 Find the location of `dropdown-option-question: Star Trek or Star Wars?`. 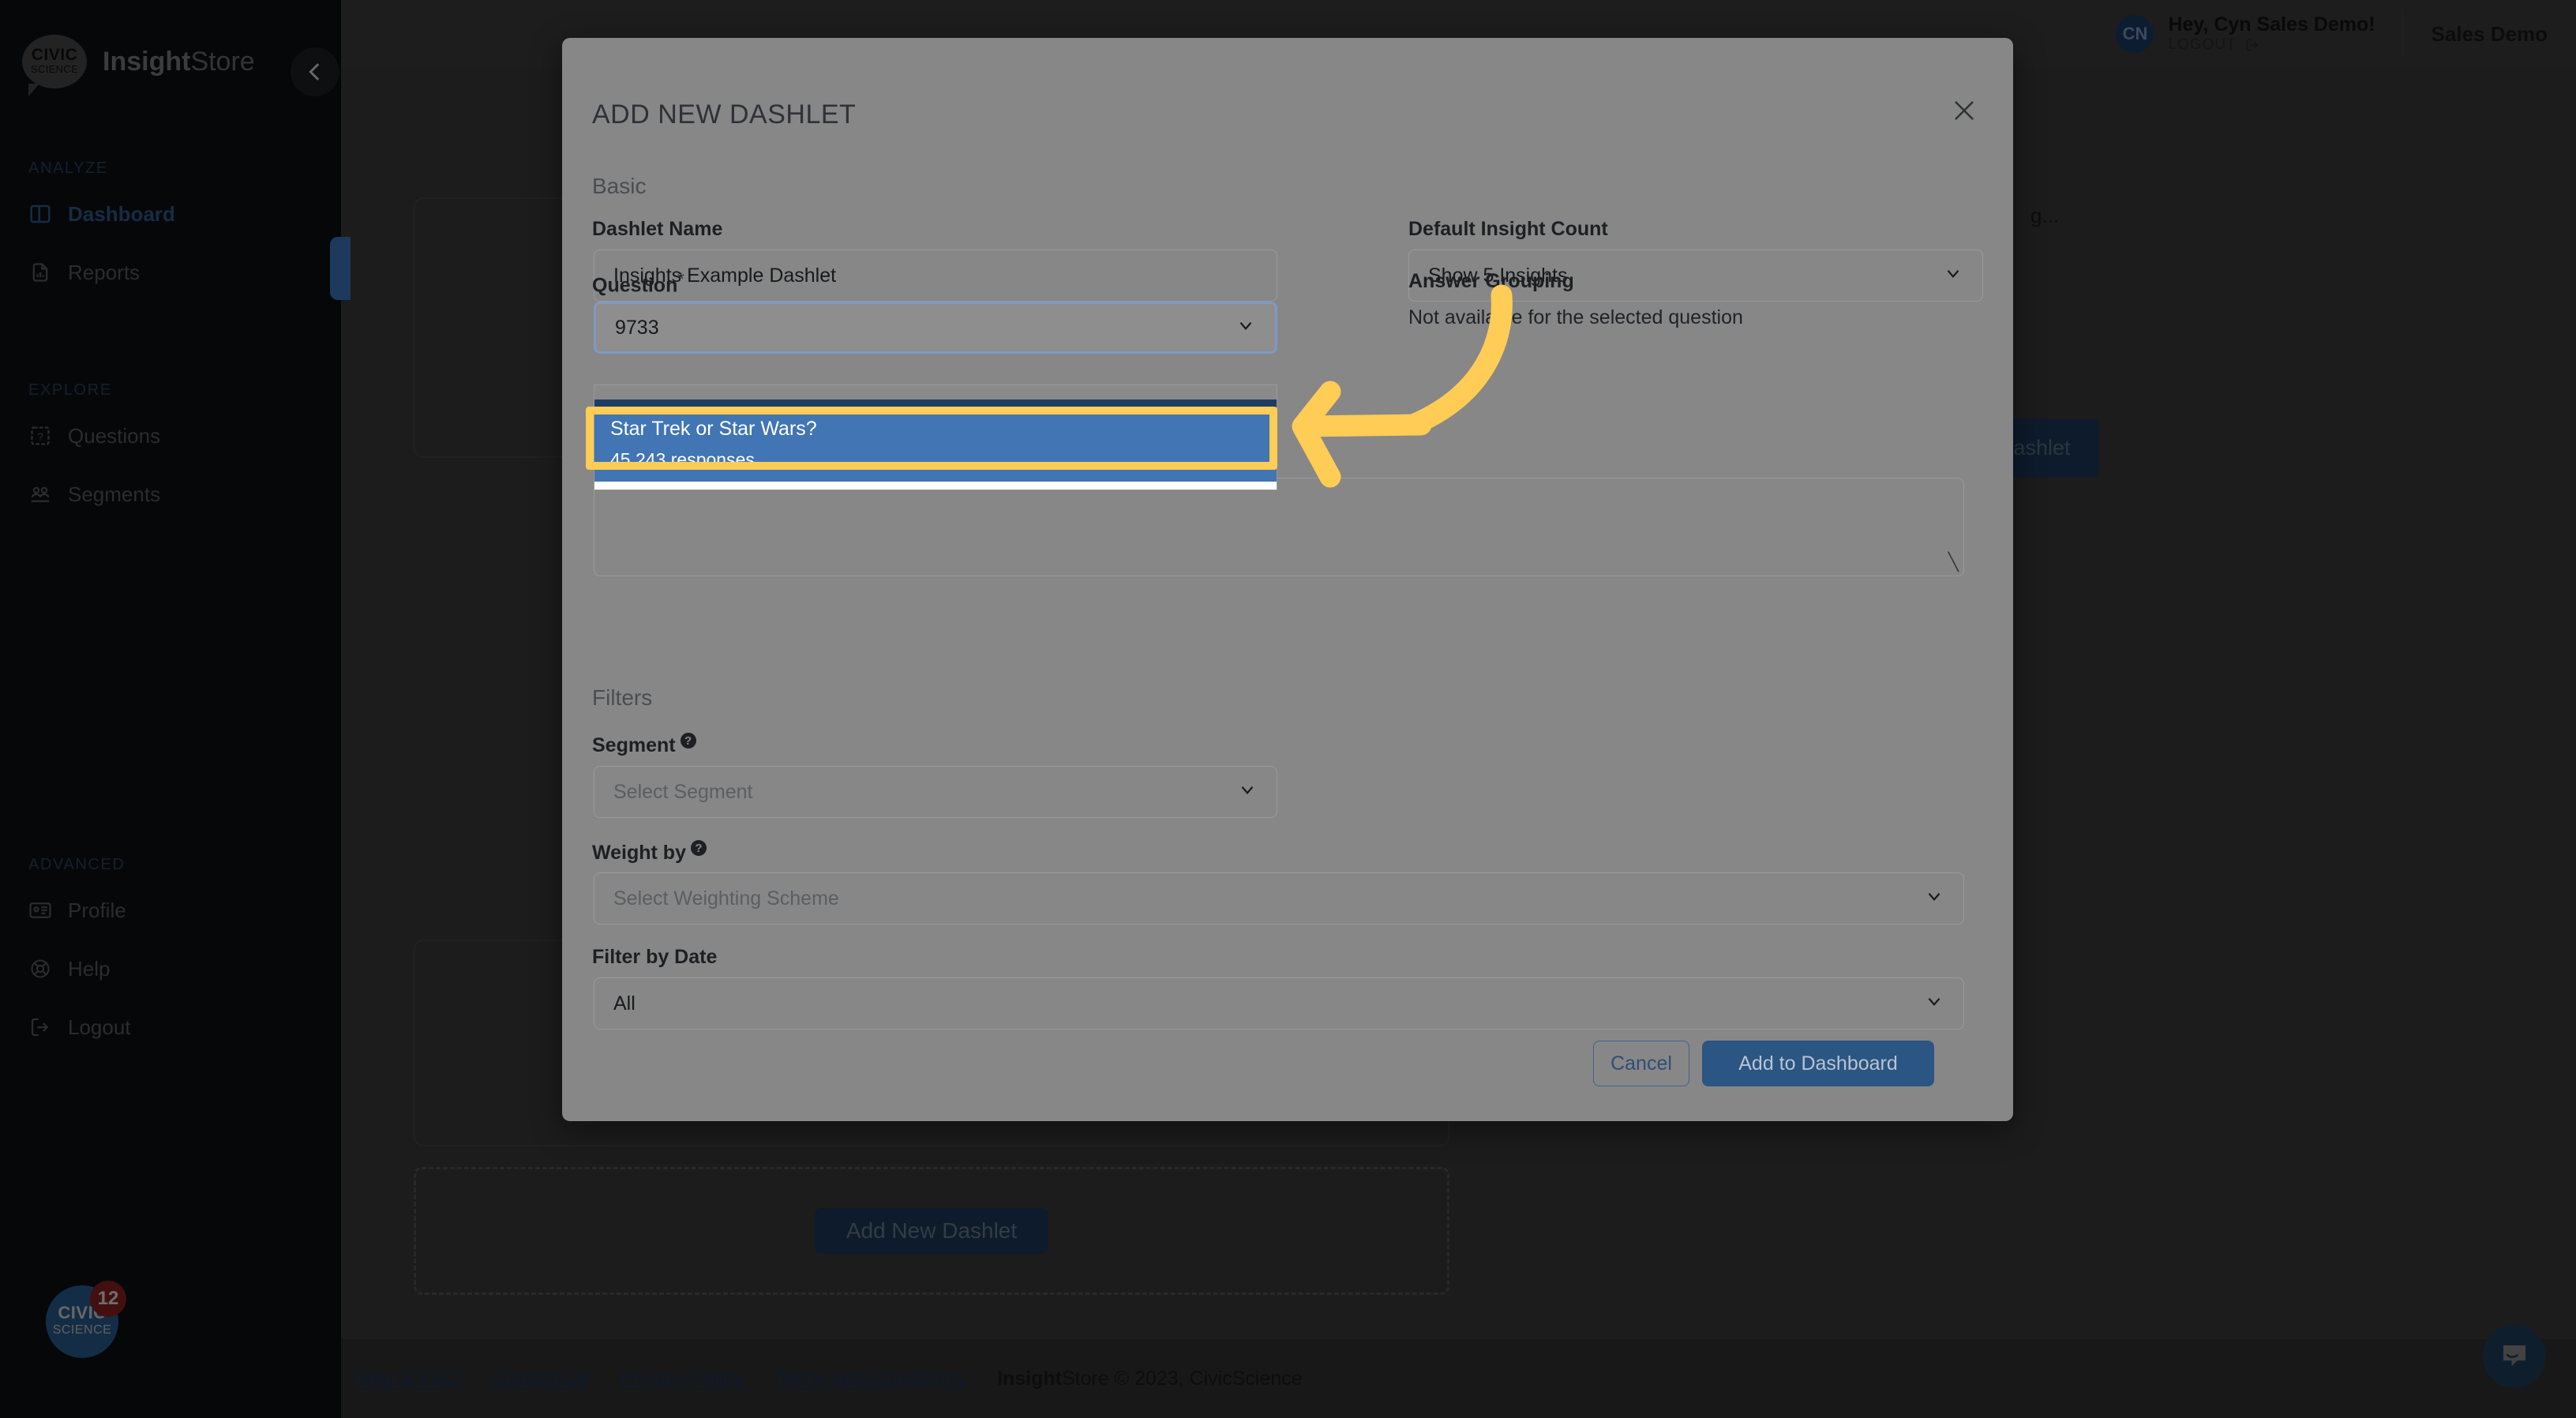

dropdown-option-question: Star Trek or Star Wars? is located at coordinates (713, 429).